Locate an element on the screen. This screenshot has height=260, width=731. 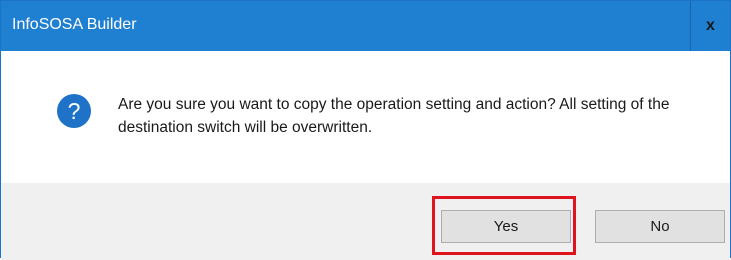
no-button: No is located at coordinates (660, 226).